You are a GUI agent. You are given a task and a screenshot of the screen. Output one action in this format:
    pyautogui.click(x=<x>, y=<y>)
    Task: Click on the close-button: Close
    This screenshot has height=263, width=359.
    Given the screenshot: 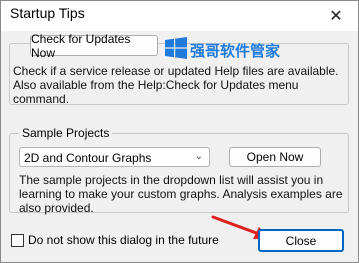 What is the action you would take?
    pyautogui.click(x=301, y=240)
    